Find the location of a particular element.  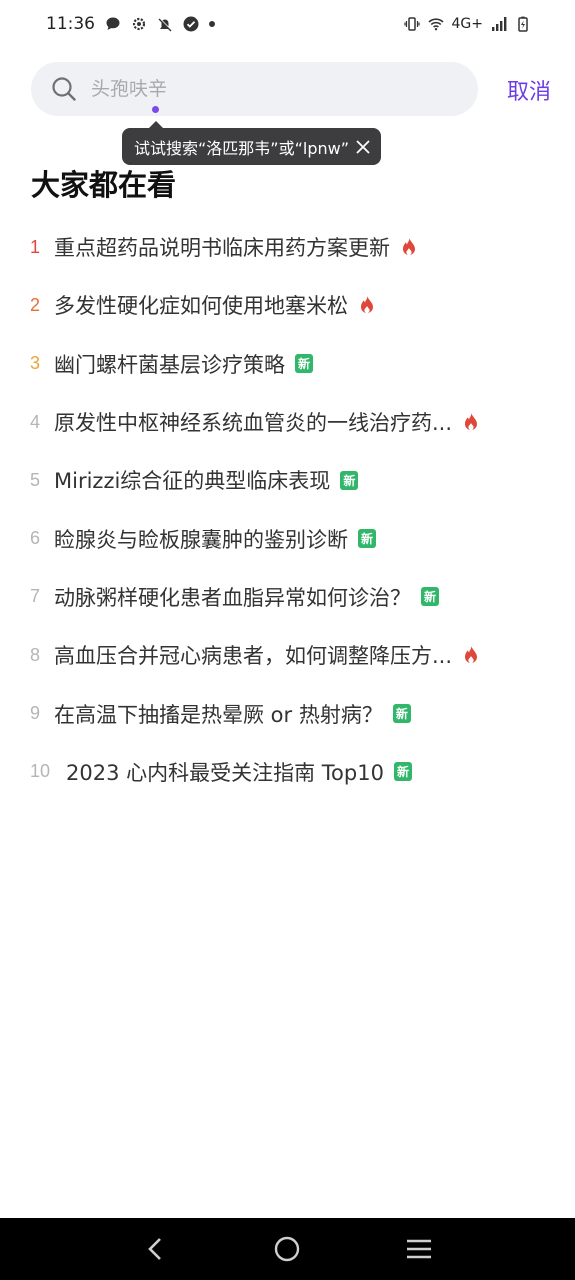

list-item: 9 在高温下抽搐是热晕厥 or 热射病？ 新 is located at coordinates (290, 713).